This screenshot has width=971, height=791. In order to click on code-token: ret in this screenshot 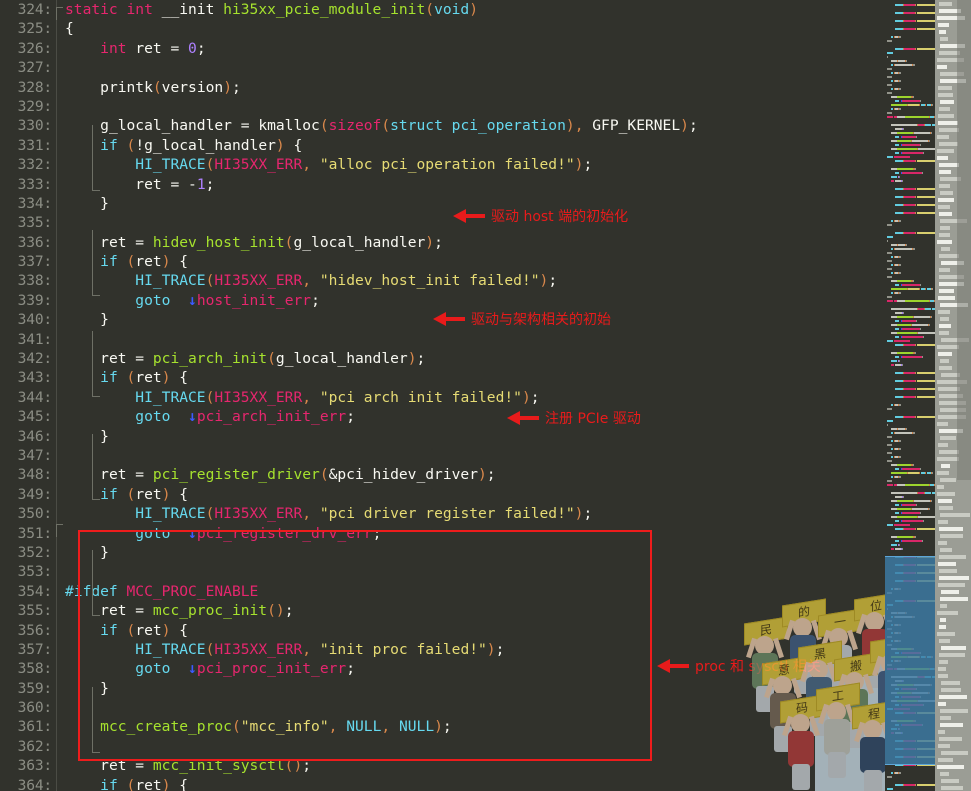, I will do `click(113, 611)`.